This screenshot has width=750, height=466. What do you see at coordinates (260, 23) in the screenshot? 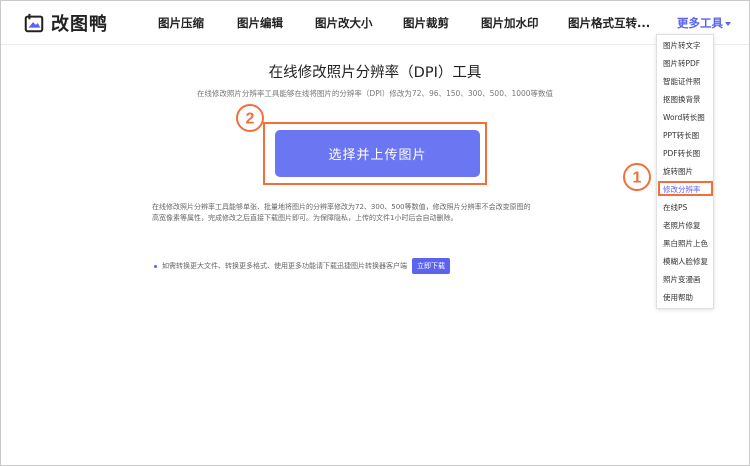
I see `nav-image-edit: 图片编辑` at bounding box center [260, 23].